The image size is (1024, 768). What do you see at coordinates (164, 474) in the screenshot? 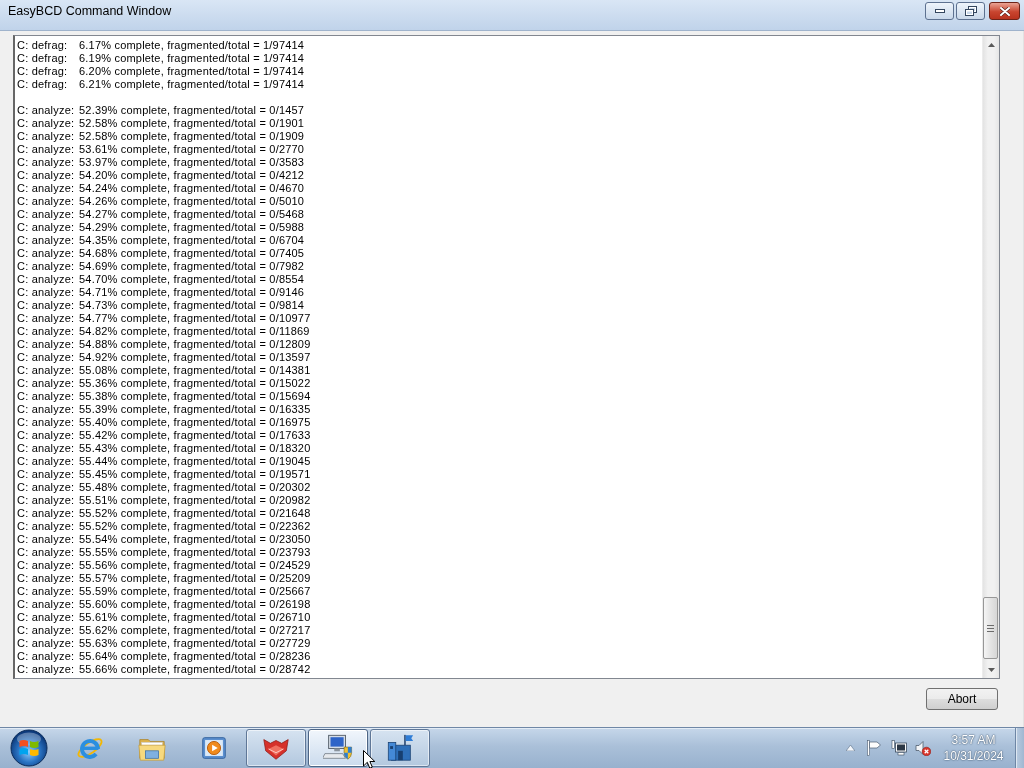
I see `log-line: C: analyze: 55.45% complete, fragmented/total = 0/19571` at bounding box center [164, 474].